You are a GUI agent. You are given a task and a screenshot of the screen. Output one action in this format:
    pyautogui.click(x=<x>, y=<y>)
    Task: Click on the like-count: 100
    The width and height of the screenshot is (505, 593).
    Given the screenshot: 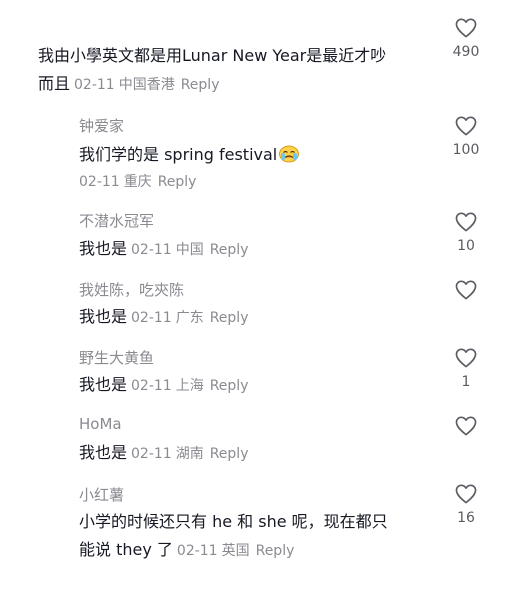 What is the action you would take?
    pyautogui.click(x=466, y=150)
    